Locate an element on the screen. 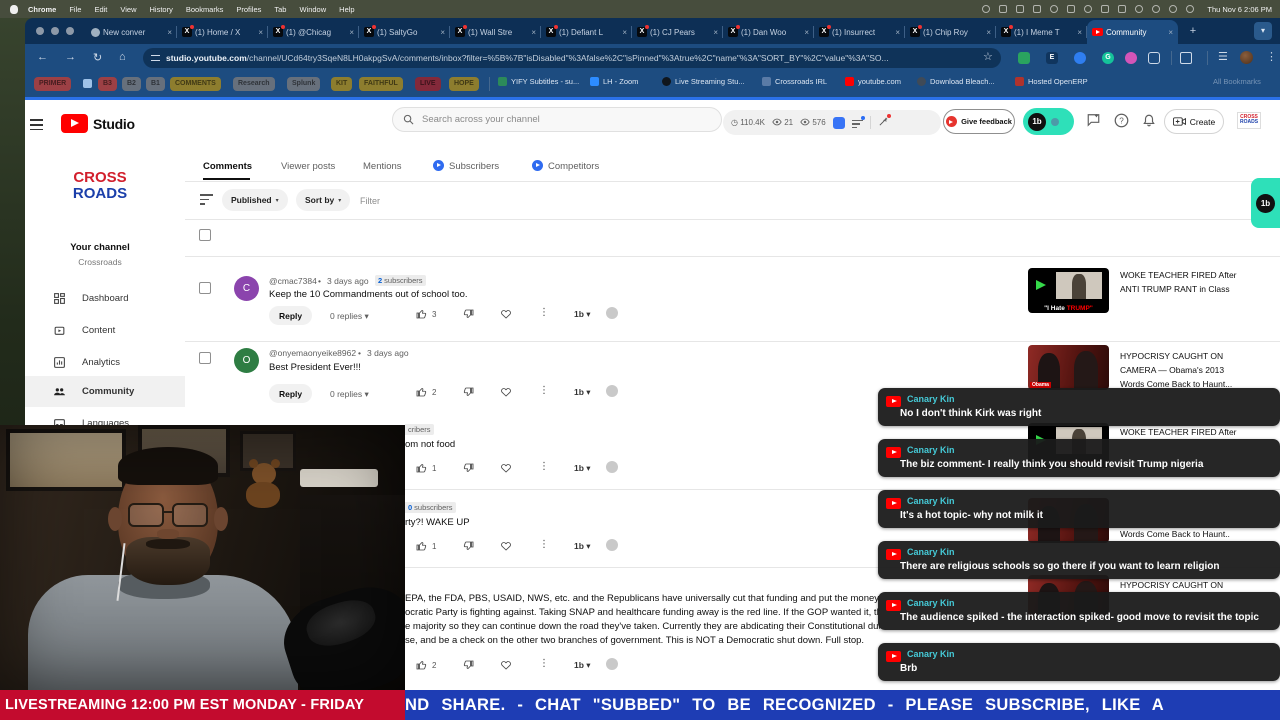  menu-window: Window is located at coordinates (312, 9).